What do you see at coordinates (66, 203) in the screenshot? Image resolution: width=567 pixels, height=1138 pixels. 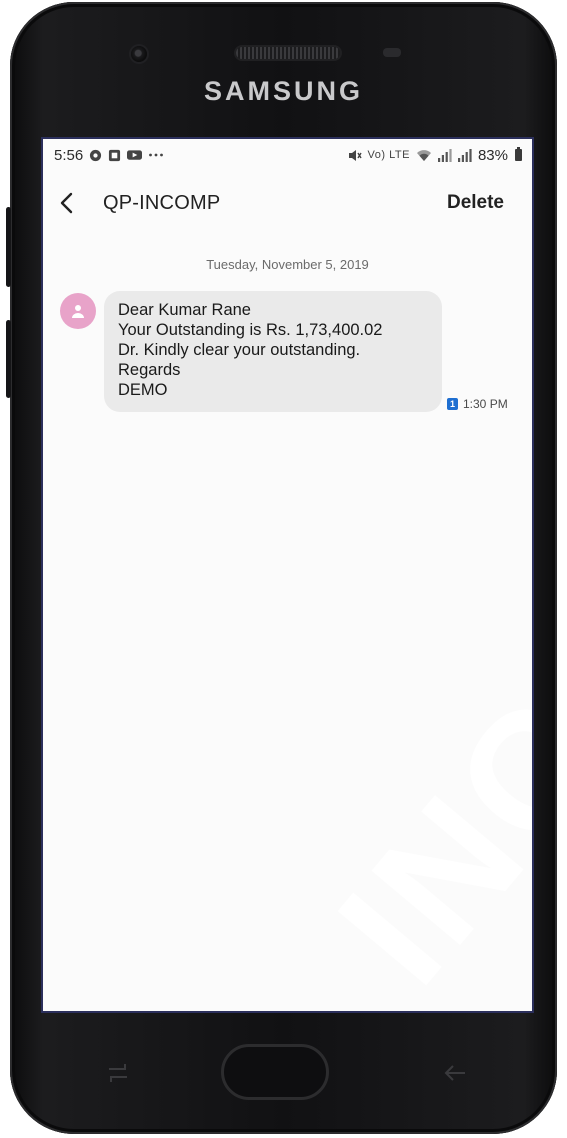 I see `chevron-left-icon` at bounding box center [66, 203].